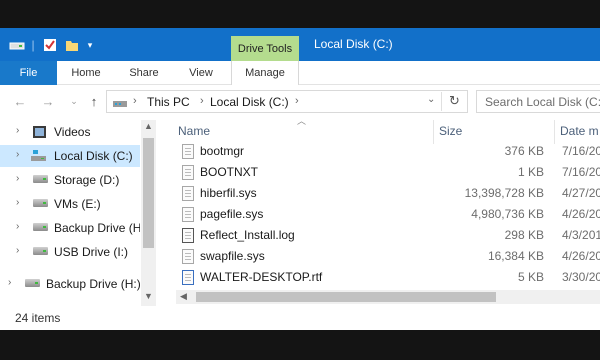 The width and height of the screenshot is (600, 360). I want to click on file-row: hiberfil.sys 13,398,728 KB 4/27/20, so click(388, 193).